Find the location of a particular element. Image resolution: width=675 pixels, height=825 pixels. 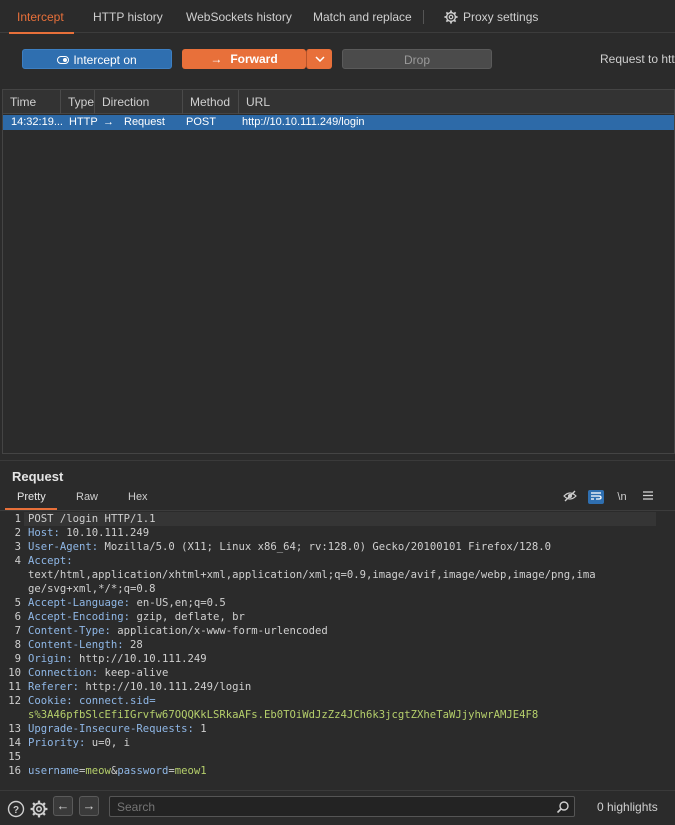

forward-label: Forward is located at coordinates (254, 59).